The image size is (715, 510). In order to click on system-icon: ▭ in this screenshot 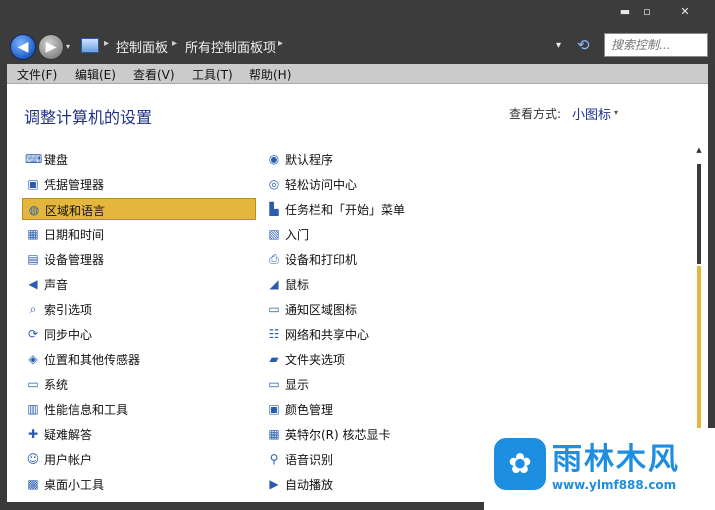, I will do `click(33, 384)`.